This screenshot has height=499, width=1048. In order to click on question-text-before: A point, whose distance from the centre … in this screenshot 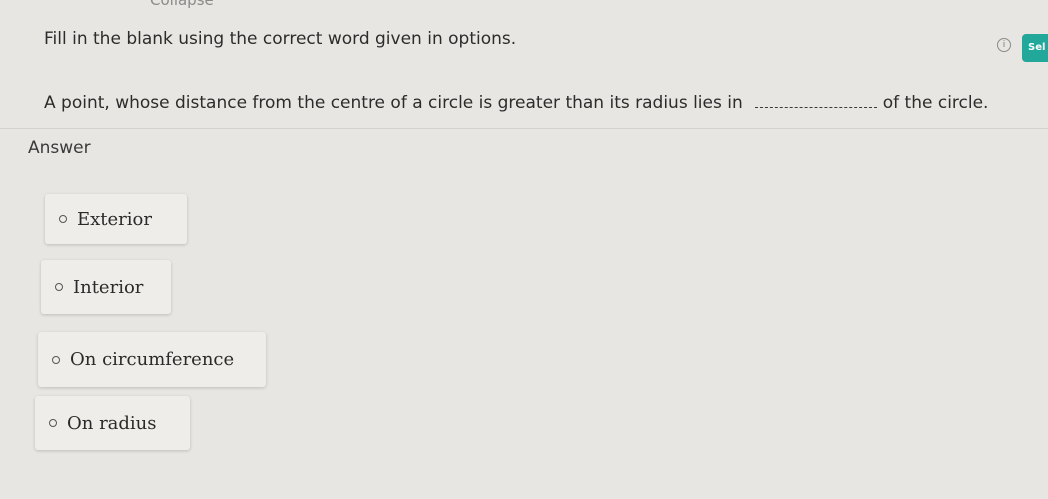, I will do `click(393, 103)`.